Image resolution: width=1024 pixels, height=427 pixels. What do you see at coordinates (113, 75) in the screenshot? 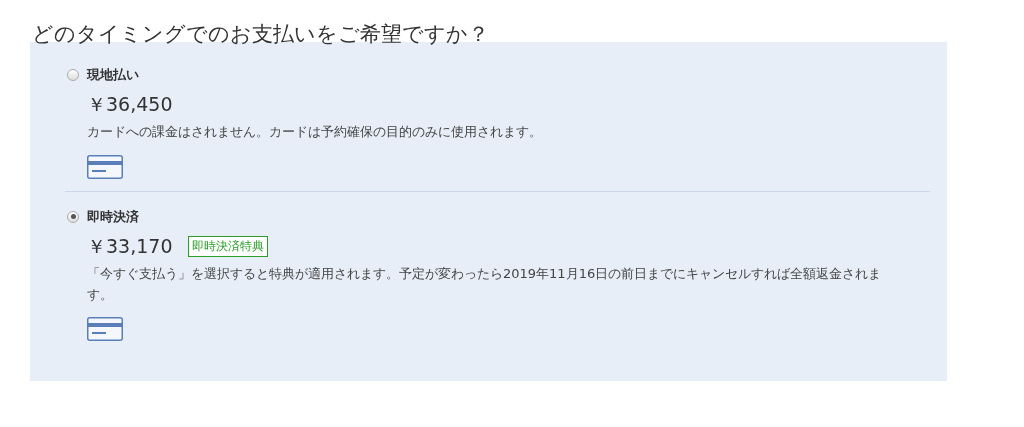
I see `option-label: 現地払い` at bounding box center [113, 75].